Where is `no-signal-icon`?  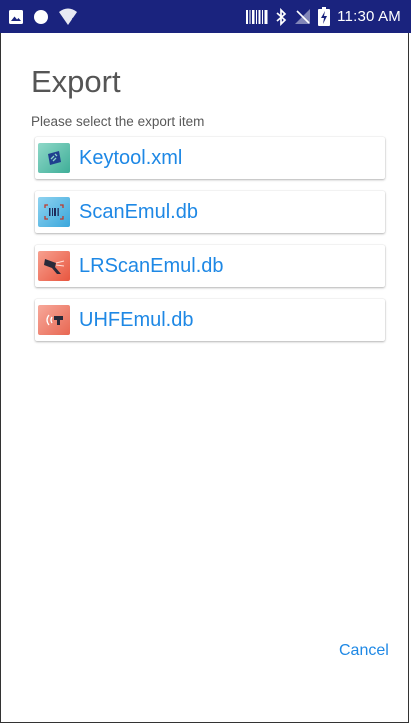
no-signal-icon is located at coordinates (302, 16).